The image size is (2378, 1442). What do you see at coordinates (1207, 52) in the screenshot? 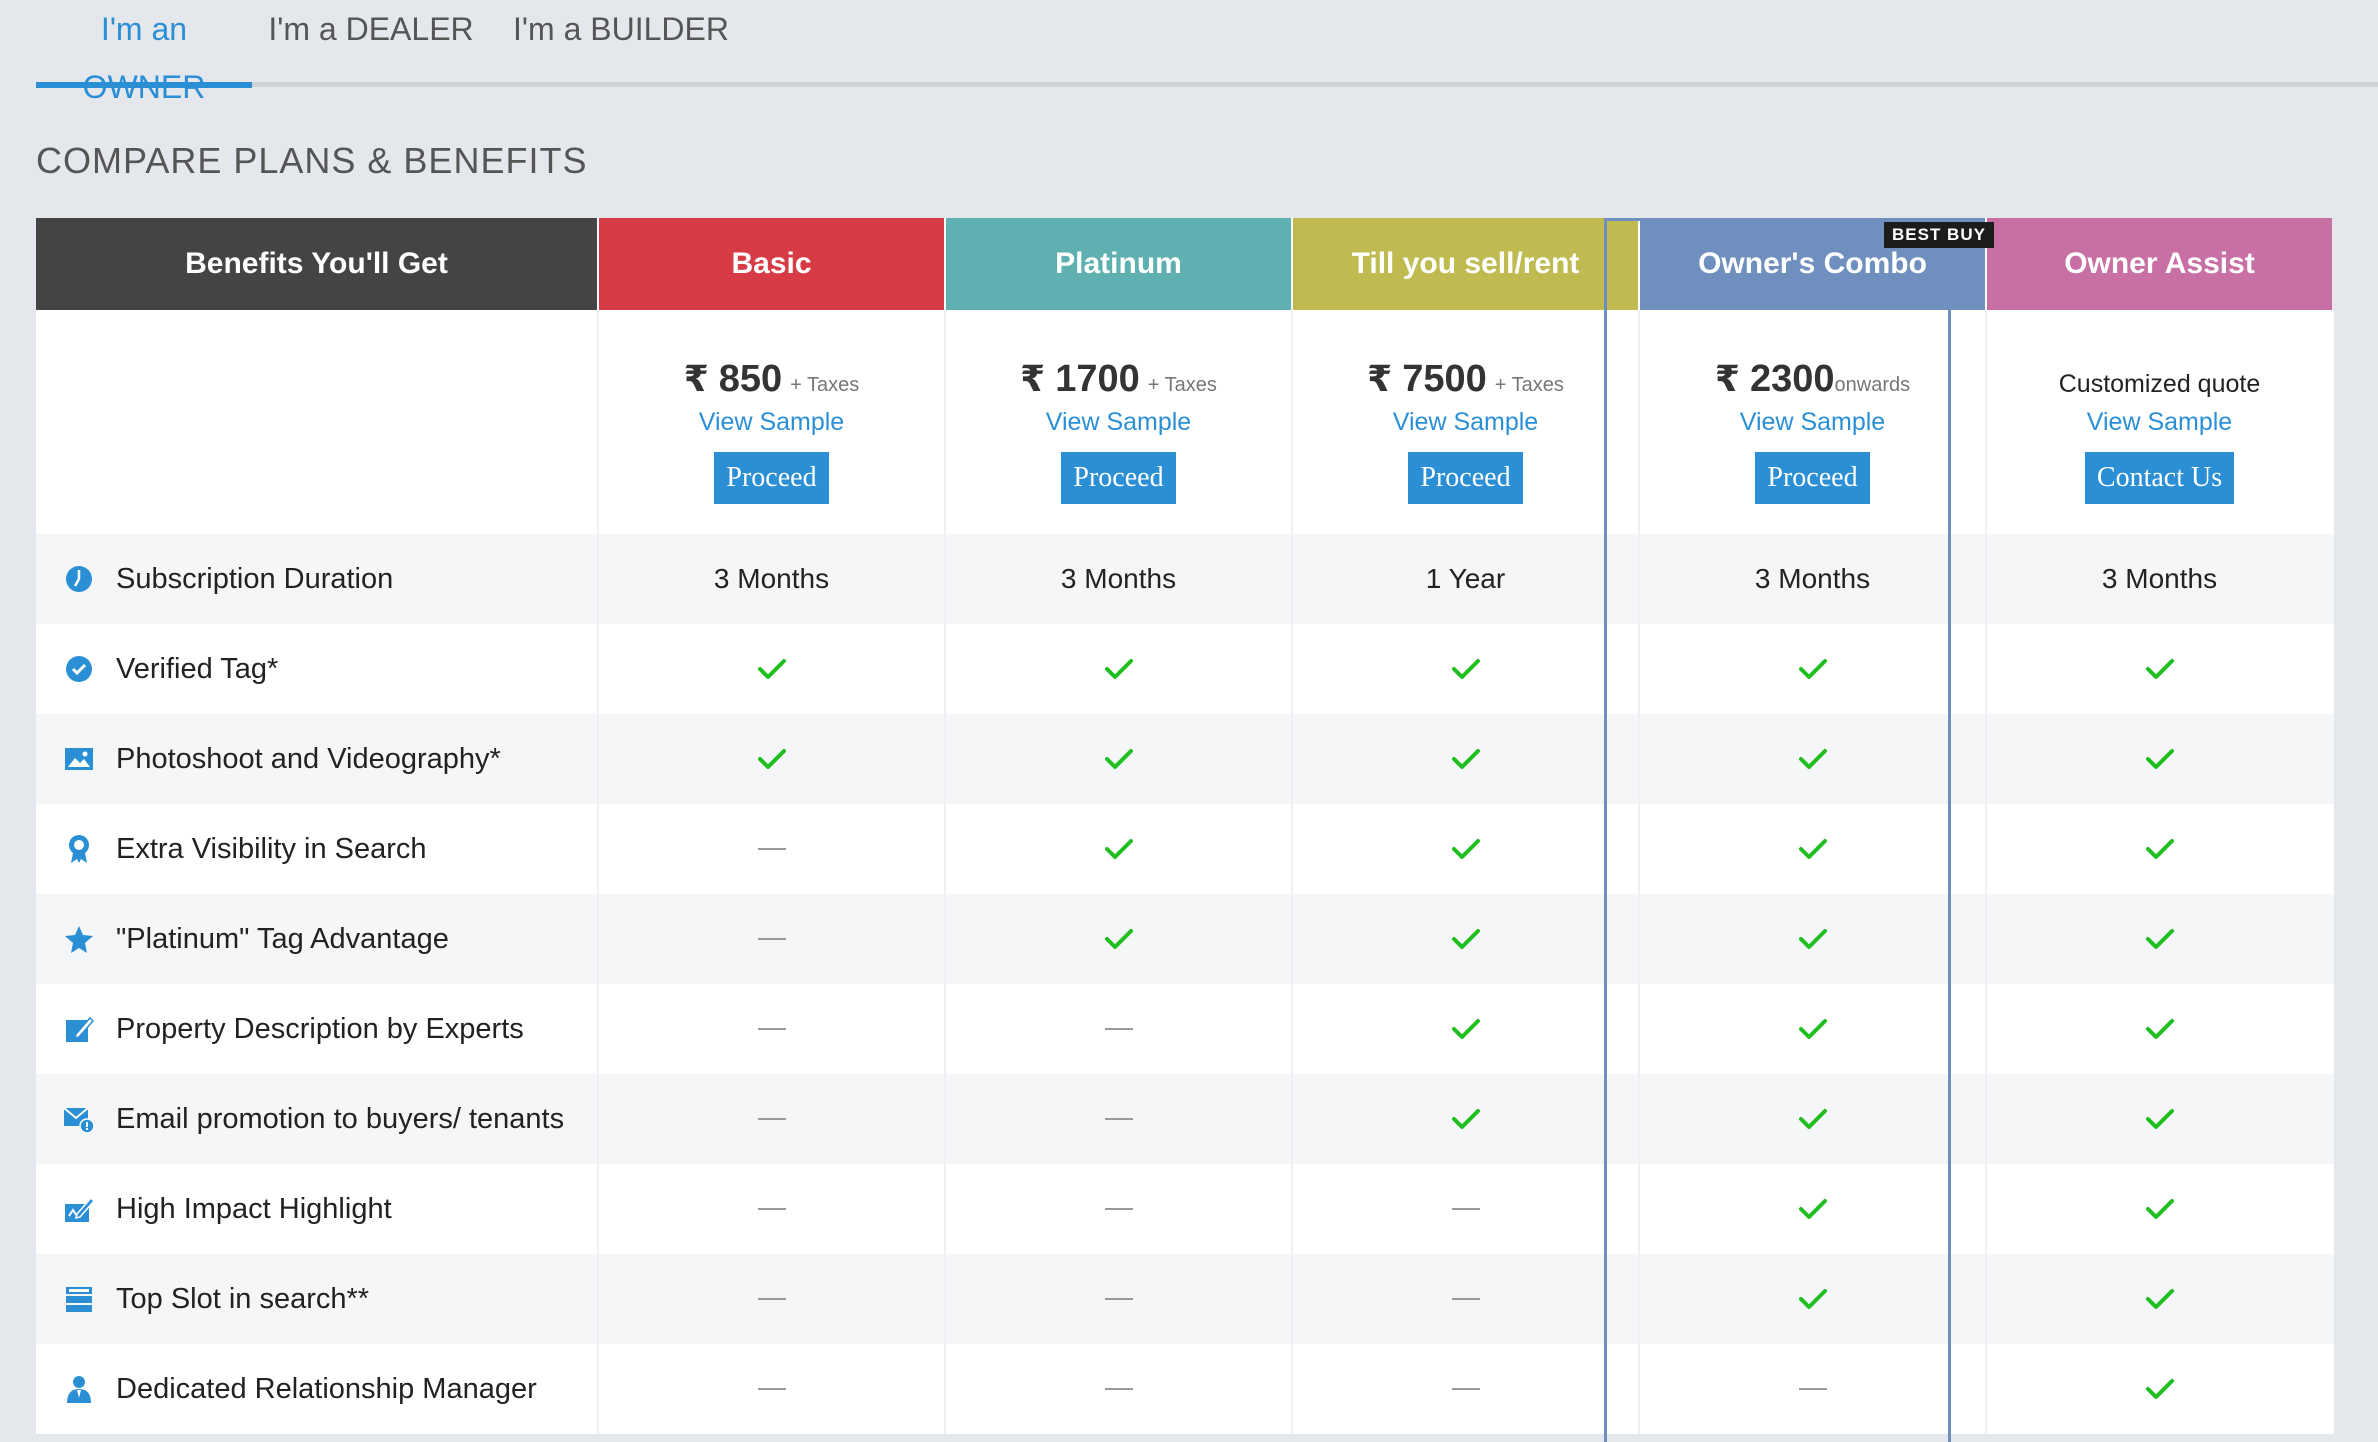
I see `user-type-tabs: I'm an OWNER I'm a DEALER I'm a BUILDER` at bounding box center [1207, 52].